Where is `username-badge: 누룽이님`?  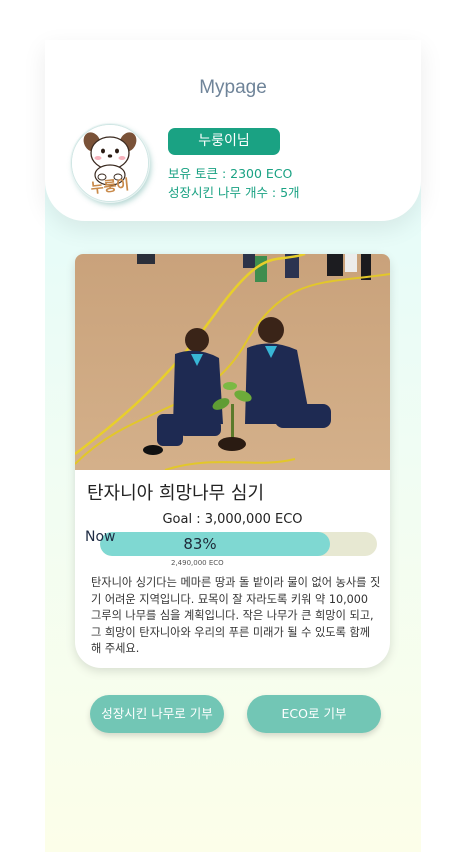 username-badge: 누룽이님 is located at coordinates (224, 141).